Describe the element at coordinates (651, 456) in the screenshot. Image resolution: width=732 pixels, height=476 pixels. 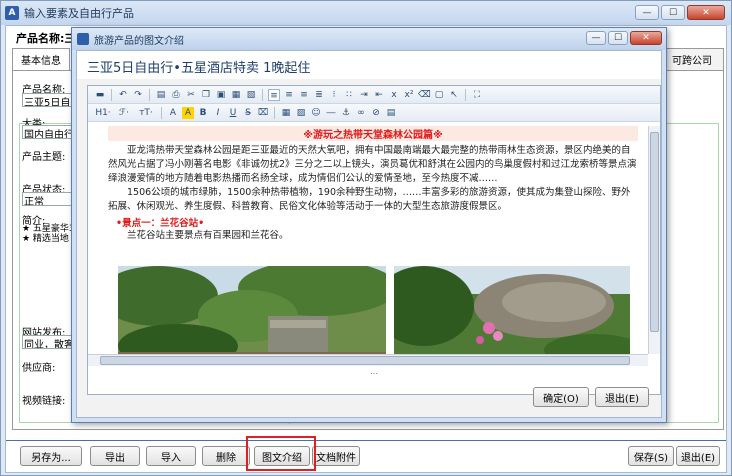
I see `save-button: 保存(S)` at that location.